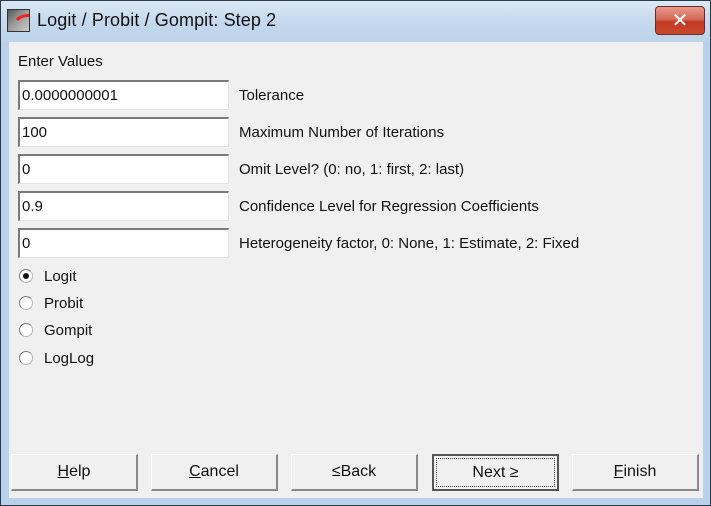 This screenshot has height=506, width=711. Describe the element at coordinates (123, 206) in the screenshot. I see `confidence-level-input` at that location.